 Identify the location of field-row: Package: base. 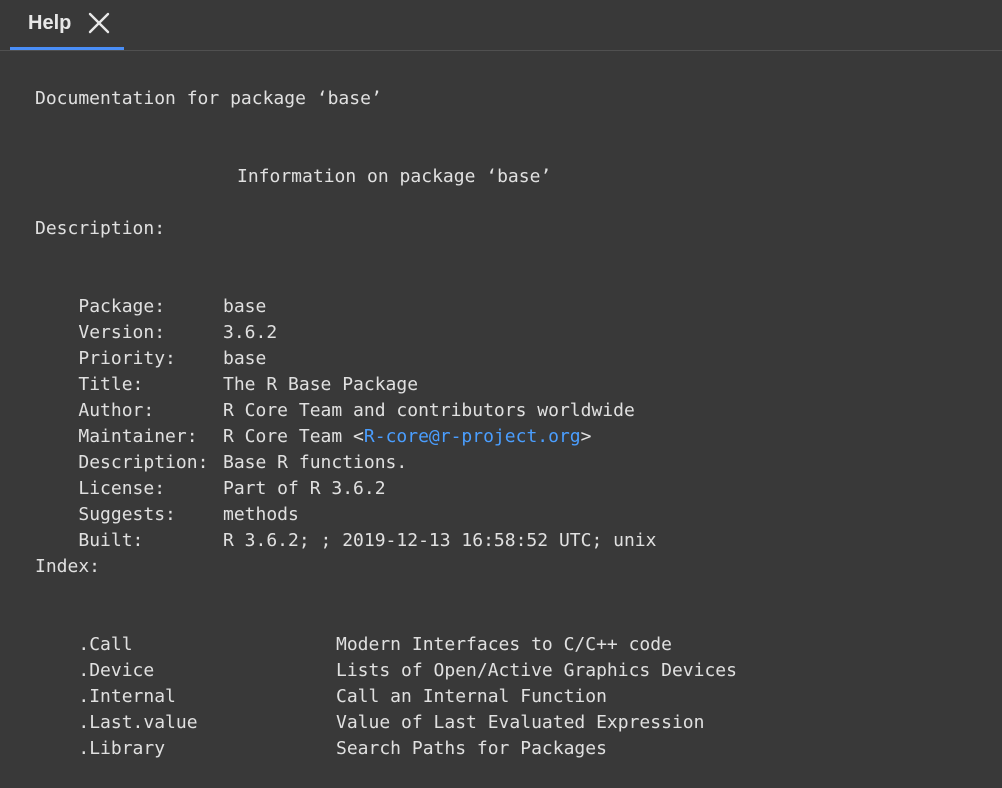
(150, 292).